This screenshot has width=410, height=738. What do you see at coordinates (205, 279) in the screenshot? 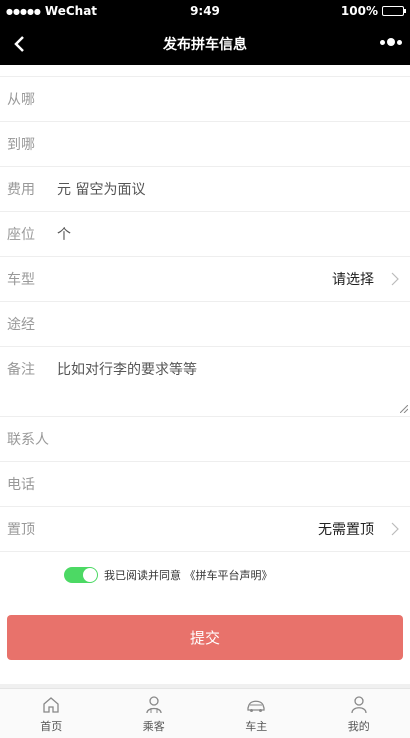
I see `car-type-field: 车型 请选择` at bounding box center [205, 279].